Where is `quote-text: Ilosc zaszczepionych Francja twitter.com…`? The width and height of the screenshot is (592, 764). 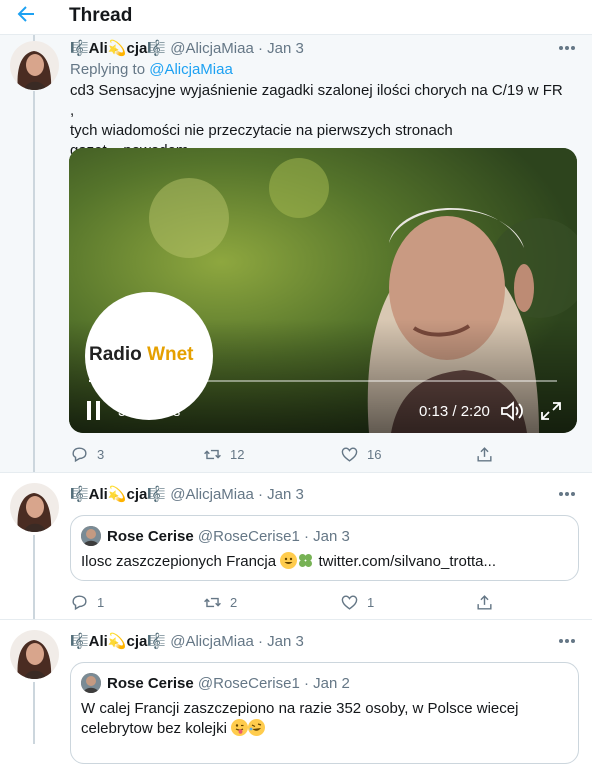 quote-text: Ilosc zaszczepionych Francja twitter.com… is located at coordinates (321, 562).